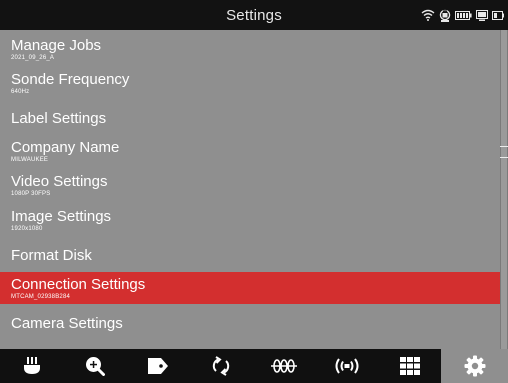 The height and width of the screenshot is (383, 508). I want to click on meter-counter-icon, so click(283, 366).